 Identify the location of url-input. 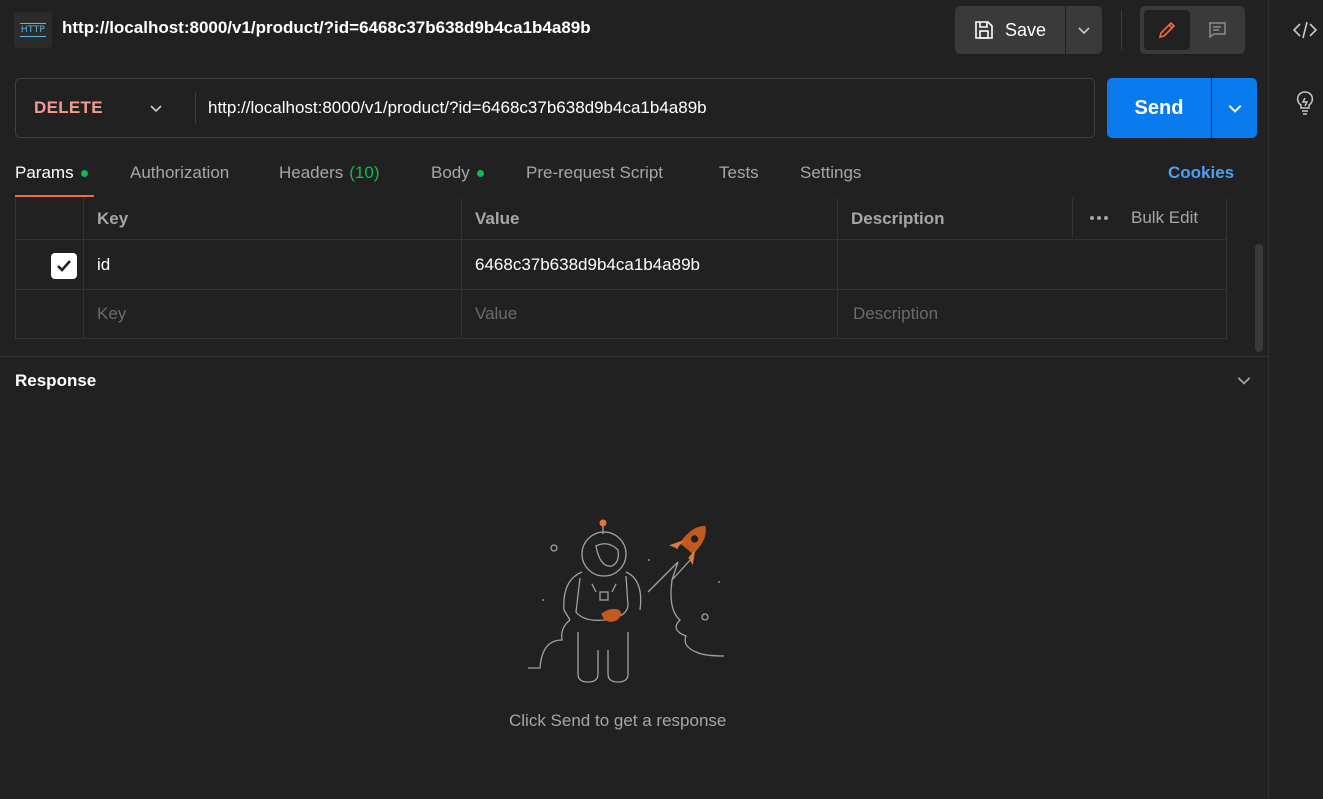
(643, 108).